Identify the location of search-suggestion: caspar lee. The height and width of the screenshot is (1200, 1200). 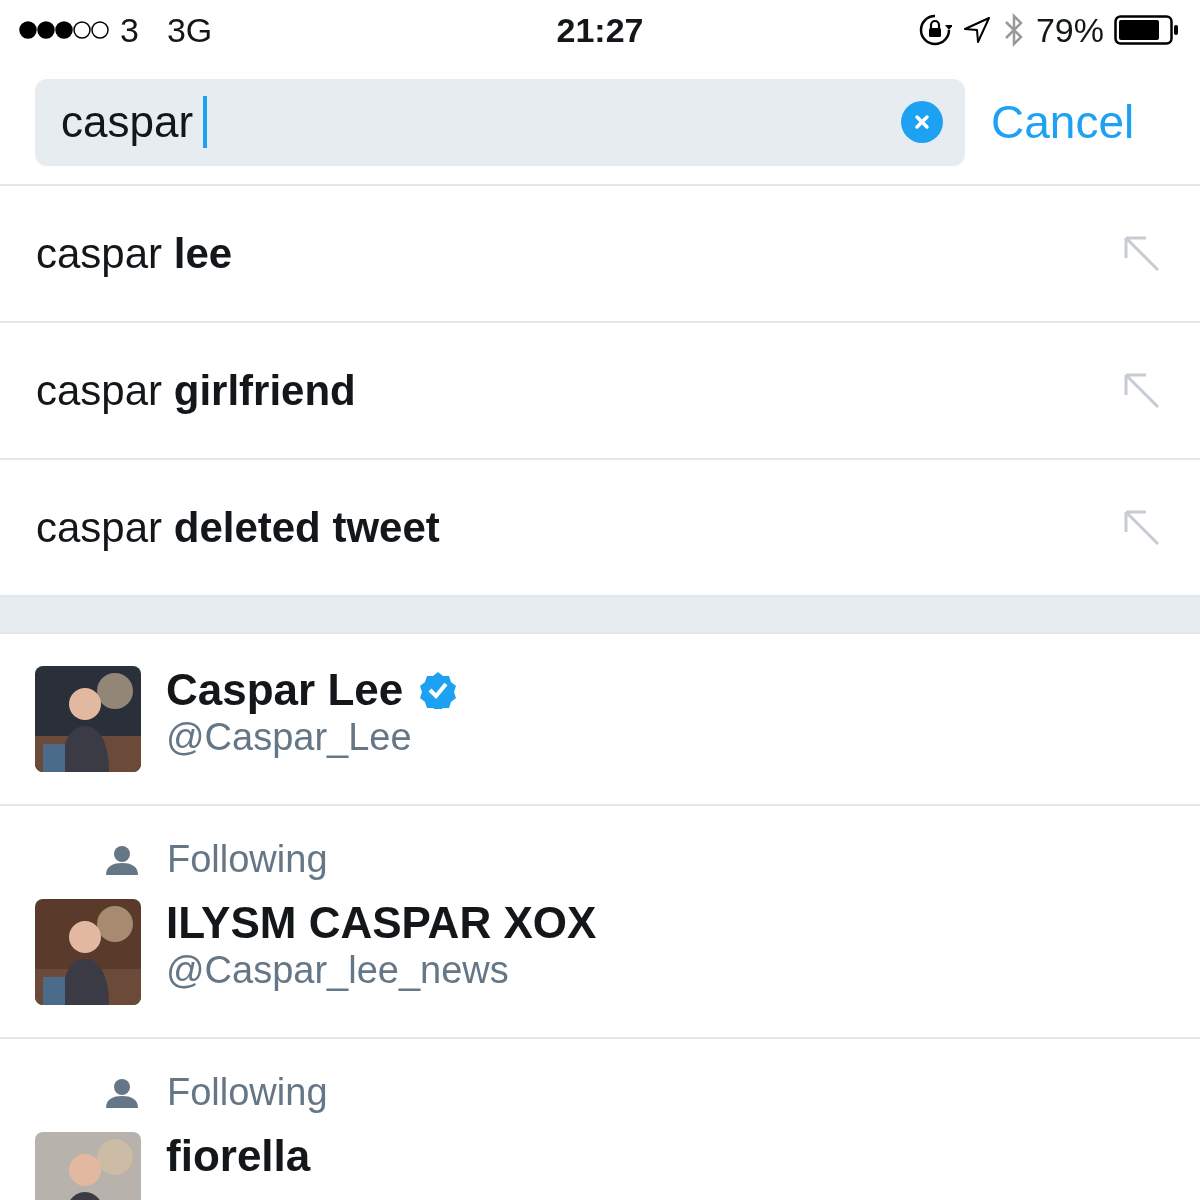
(134, 253).